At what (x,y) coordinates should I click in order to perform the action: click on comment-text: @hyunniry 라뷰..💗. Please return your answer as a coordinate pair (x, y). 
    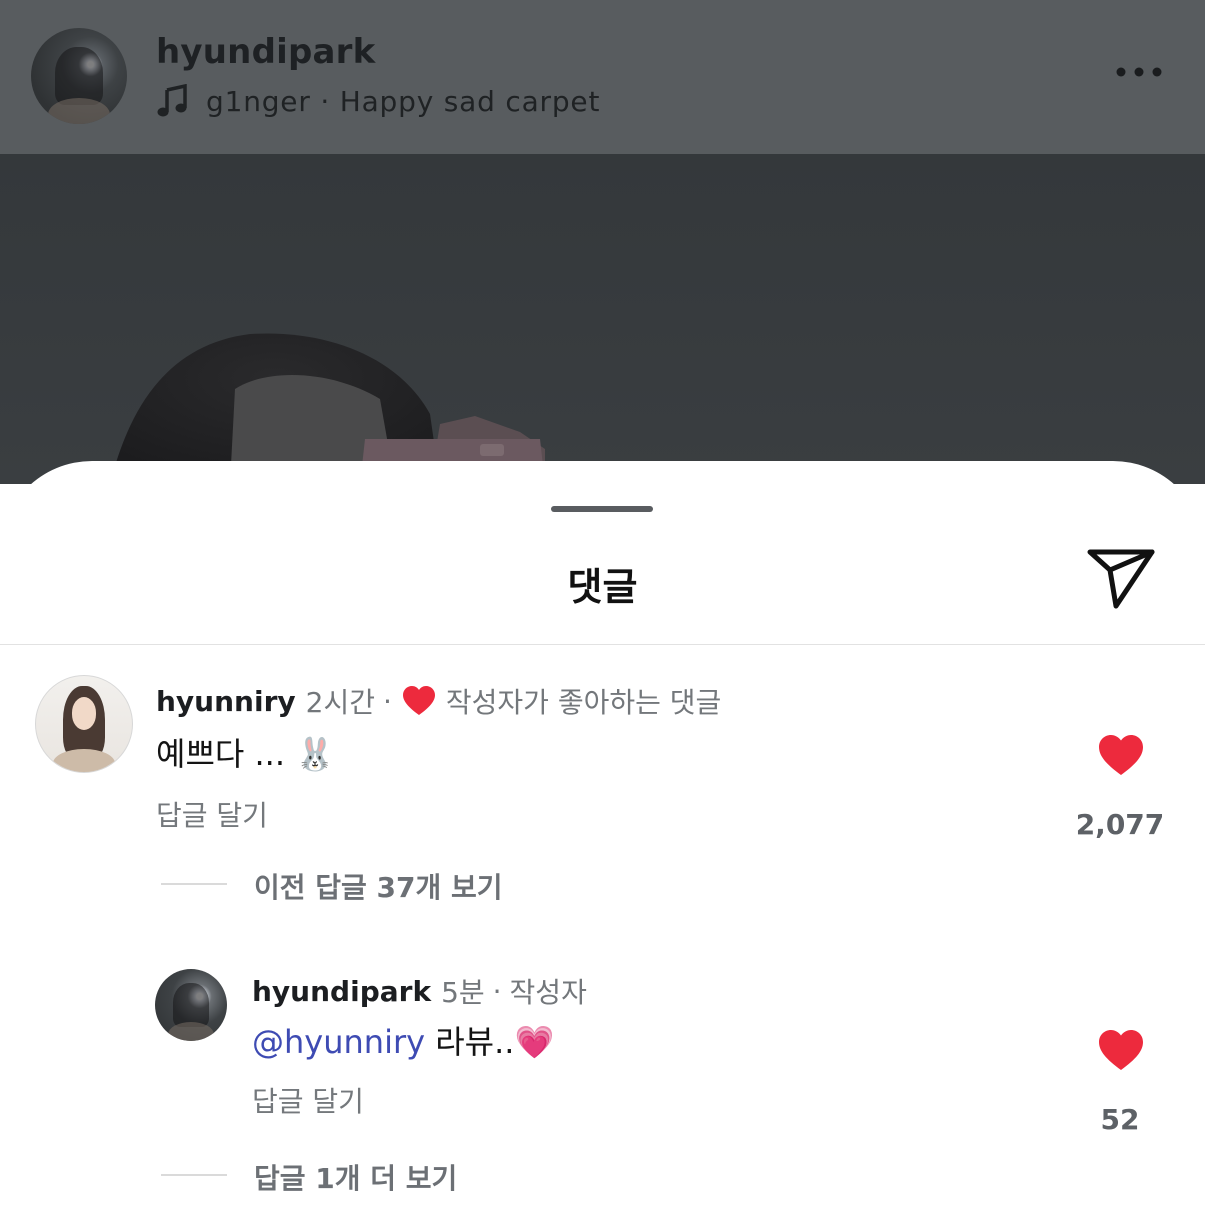
    Looking at the image, I should click on (403, 1040).